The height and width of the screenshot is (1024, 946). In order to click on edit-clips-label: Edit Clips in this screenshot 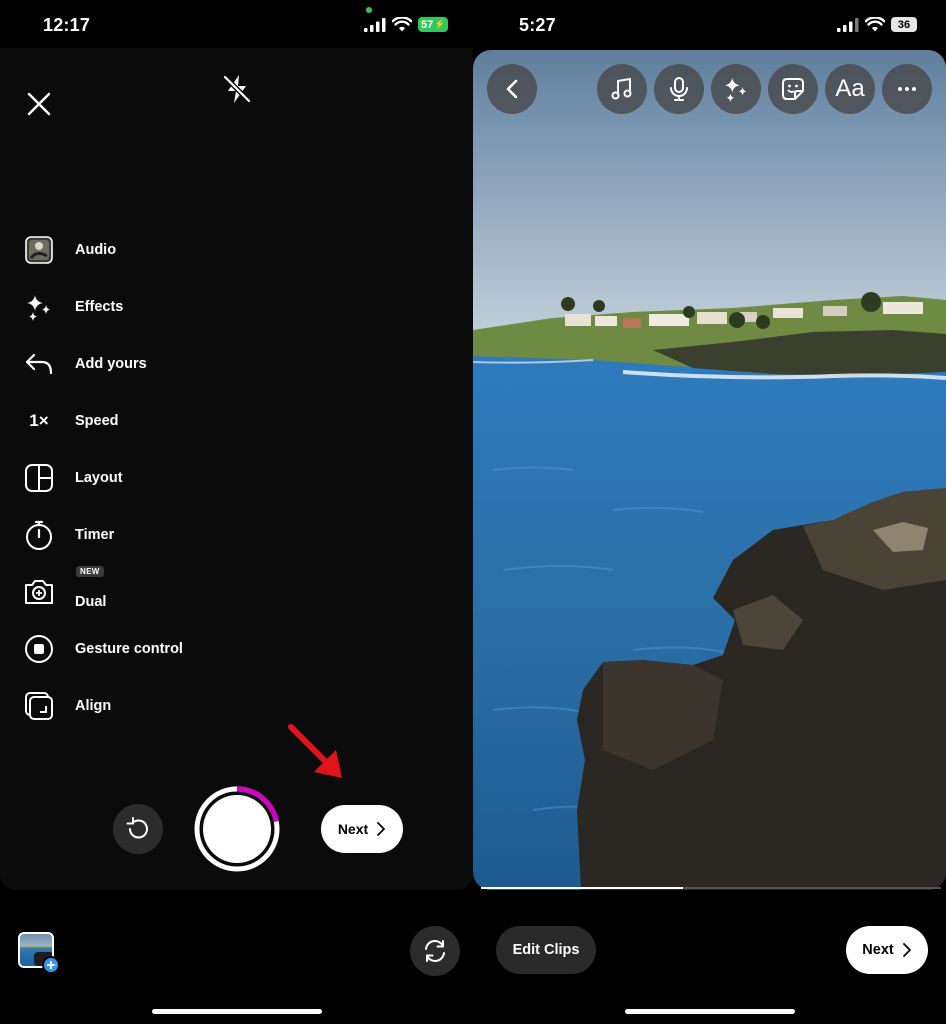, I will do `click(546, 950)`.